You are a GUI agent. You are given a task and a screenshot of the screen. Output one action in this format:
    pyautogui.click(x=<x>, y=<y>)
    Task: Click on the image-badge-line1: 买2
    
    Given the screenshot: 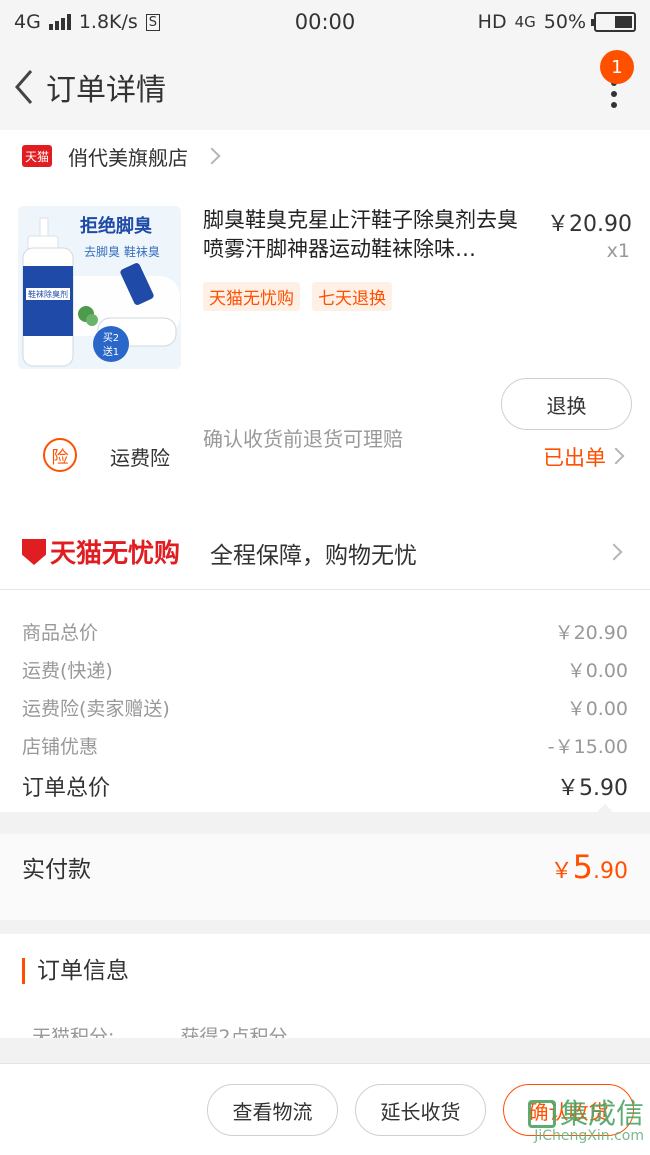 What is the action you would take?
    pyautogui.click(x=111, y=338)
    